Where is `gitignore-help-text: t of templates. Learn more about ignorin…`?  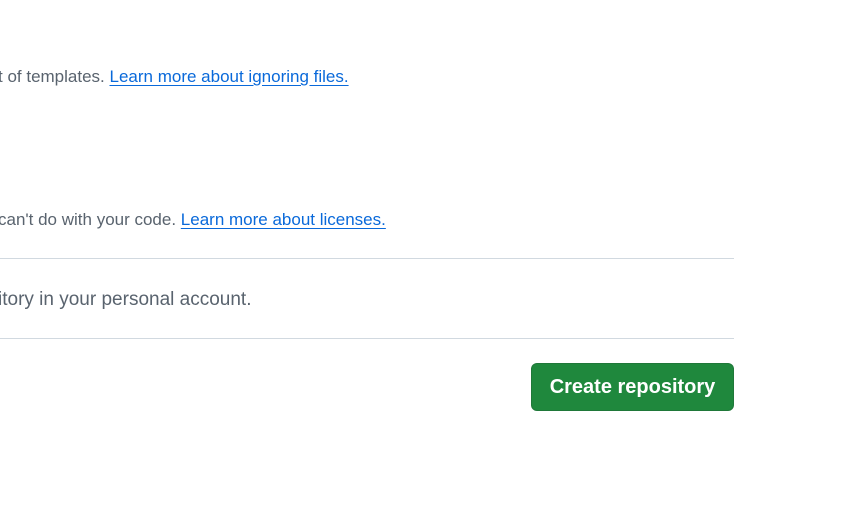
gitignore-help-text: t of templates. Learn more about ignorin… is located at coordinates (174, 77).